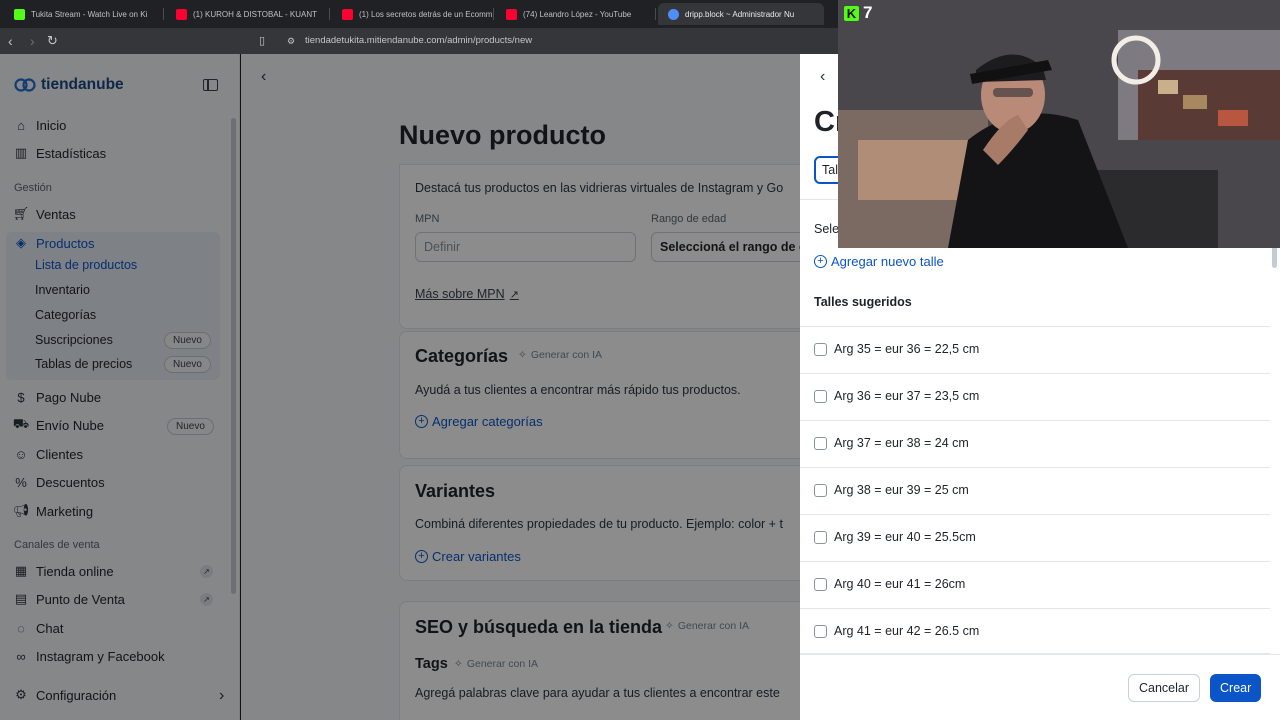 This screenshot has width=1280, height=720. Describe the element at coordinates (1035, 537) in the screenshot. I see `size-option-row: Arg 39 = eur 40 = 25.5cm` at that location.